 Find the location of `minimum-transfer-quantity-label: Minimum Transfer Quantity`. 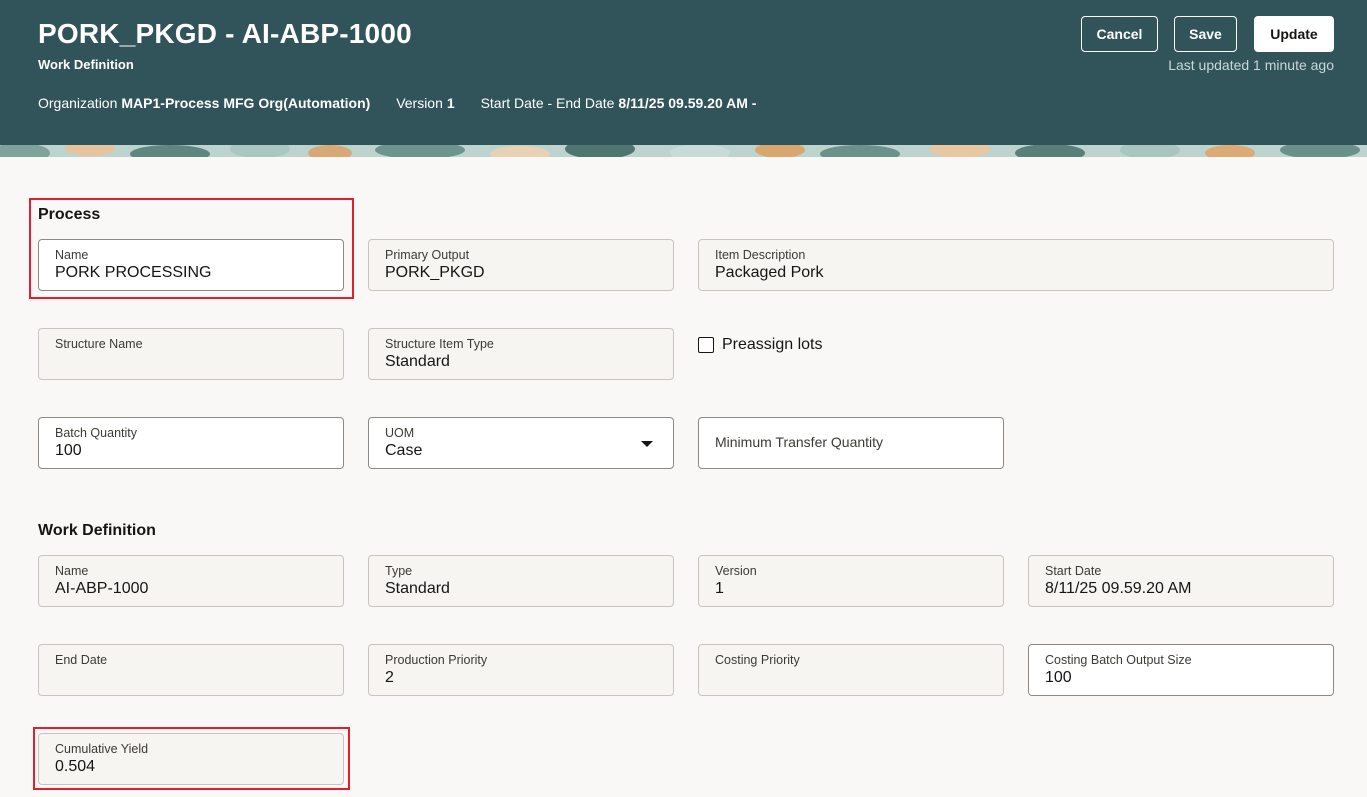

minimum-transfer-quantity-label: Minimum Transfer Quantity is located at coordinates (799, 442).